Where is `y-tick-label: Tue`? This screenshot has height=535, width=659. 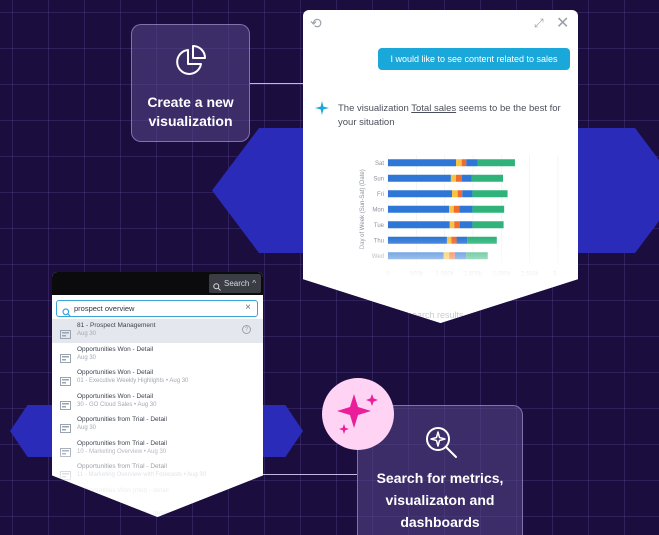
y-tick-label: Tue is located at coordinates (379, 226).